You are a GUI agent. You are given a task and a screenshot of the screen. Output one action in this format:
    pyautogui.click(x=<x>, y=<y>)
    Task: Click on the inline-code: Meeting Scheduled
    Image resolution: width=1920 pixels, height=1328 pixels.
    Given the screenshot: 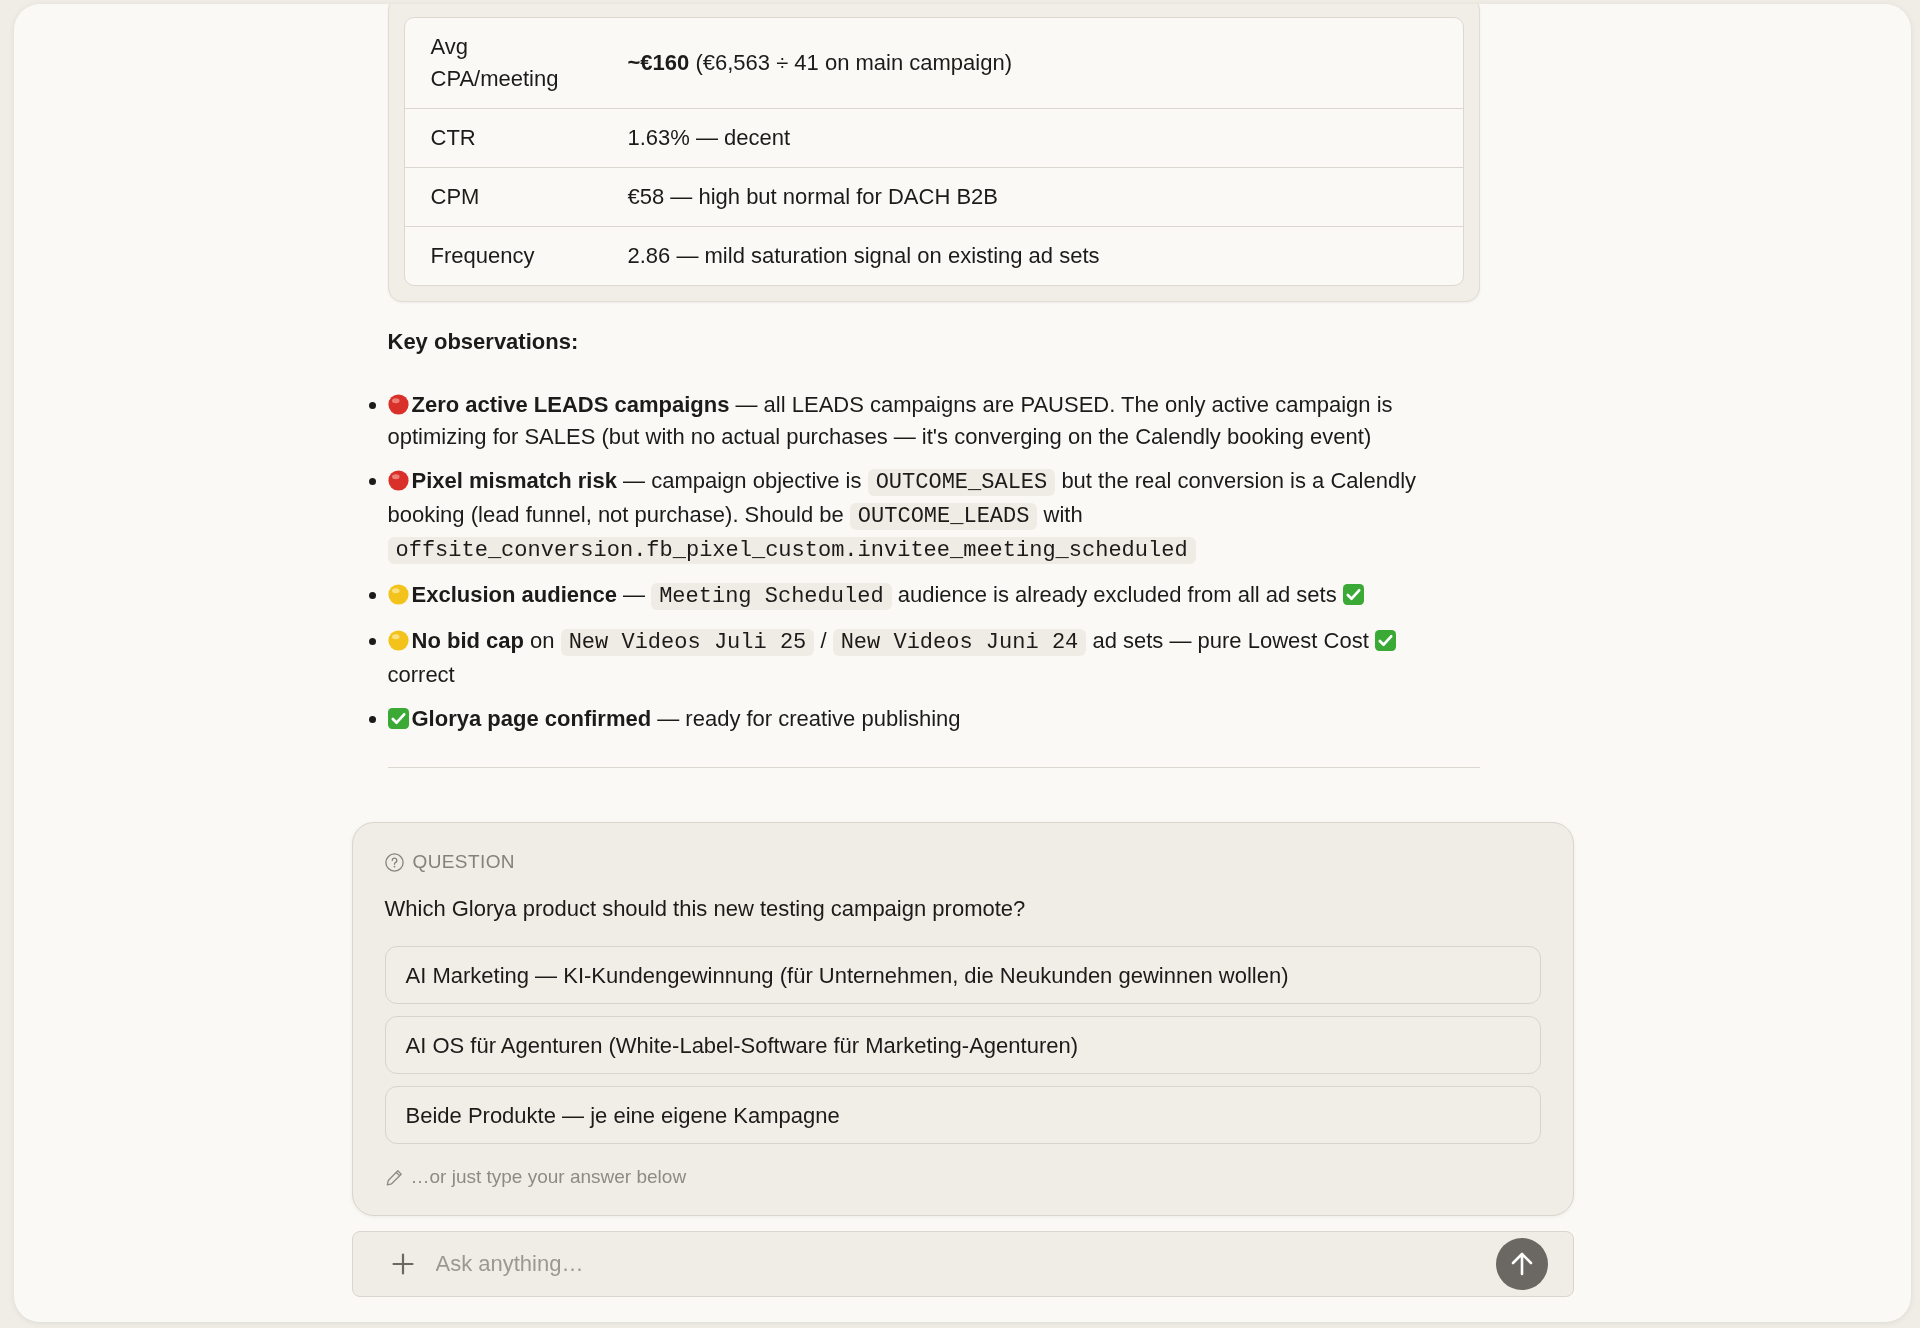 What is the action you would take?
    pyautogui.click(x=771, y=596)
    